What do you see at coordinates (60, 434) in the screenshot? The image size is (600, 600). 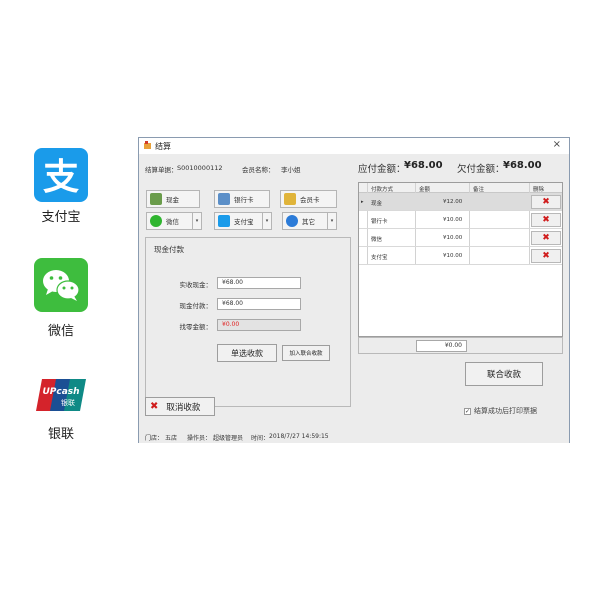 I see `unionpay-caption: 银联` at bounding box center [60, 434].